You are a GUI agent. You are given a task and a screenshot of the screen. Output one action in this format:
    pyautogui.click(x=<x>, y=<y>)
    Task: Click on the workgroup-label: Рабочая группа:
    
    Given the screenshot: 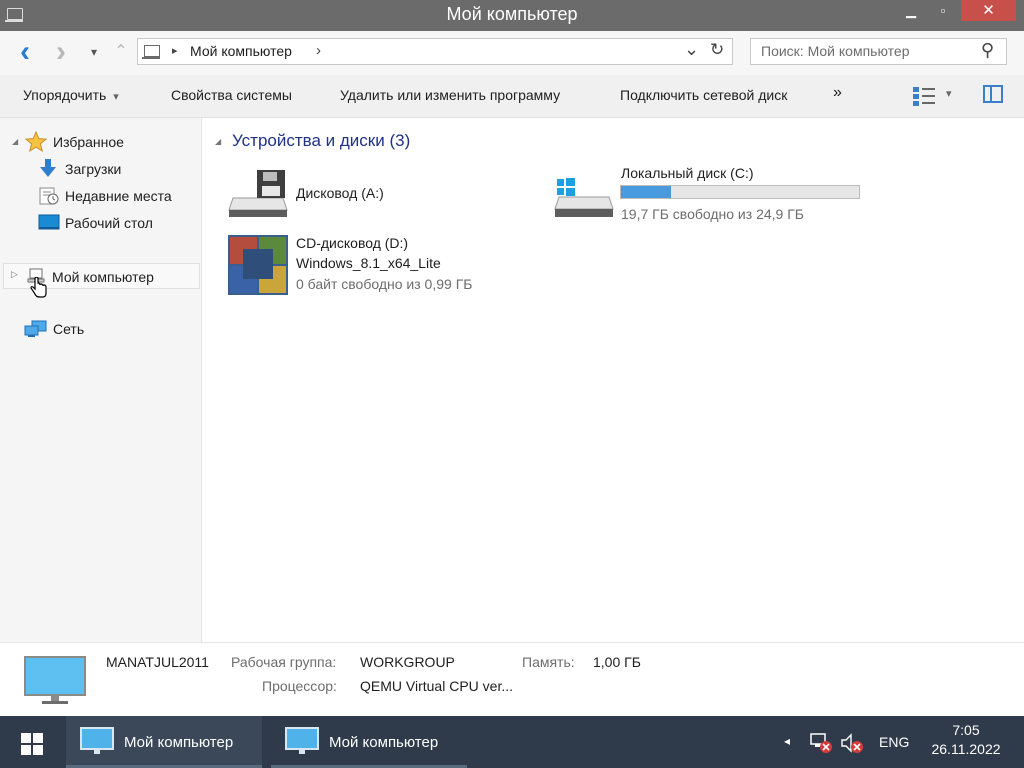 What is the action you would take?
    pyautogui.click(x=284, y=662)
    